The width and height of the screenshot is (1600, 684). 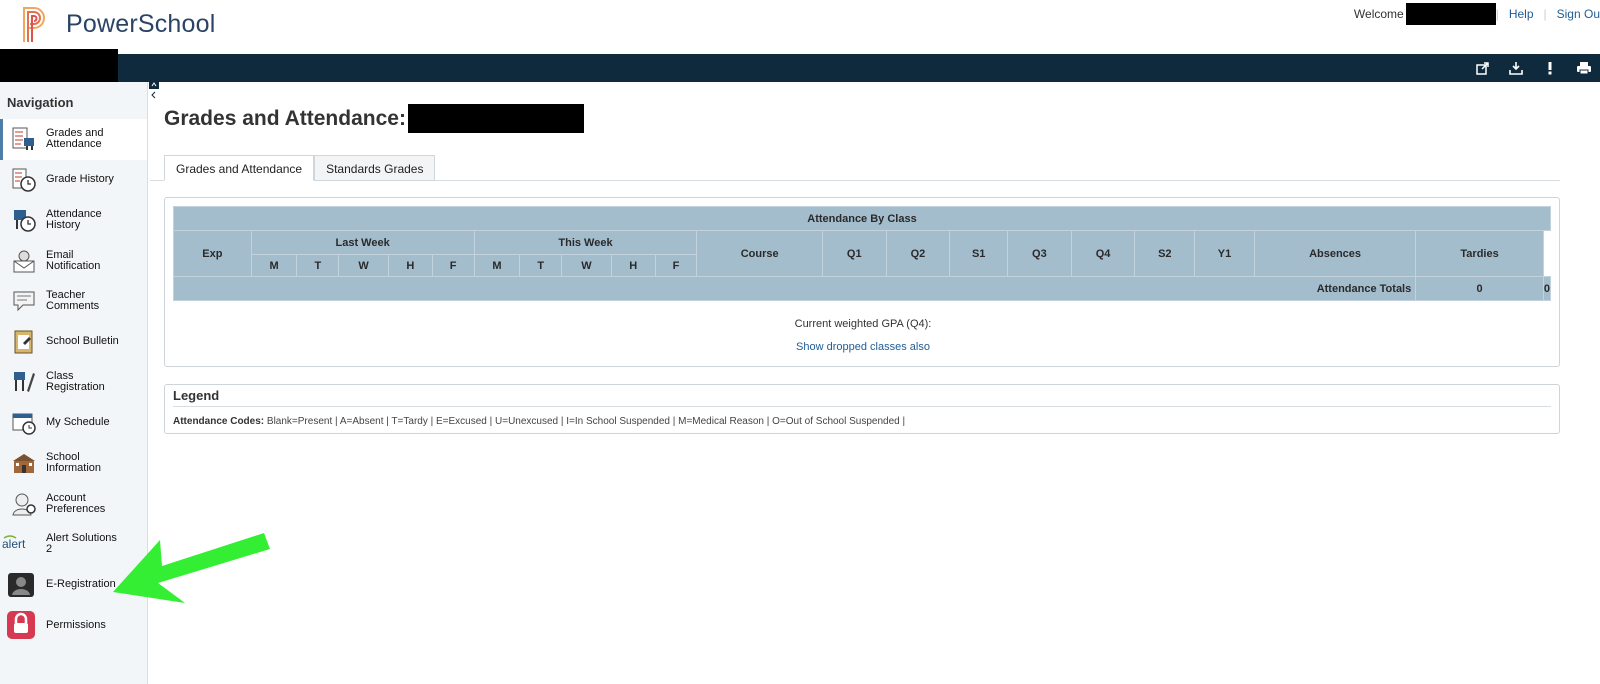 What do you see at coordinates (24, 504) in the screenshot?
I see `account-icon` at bounding box center [24, 504].